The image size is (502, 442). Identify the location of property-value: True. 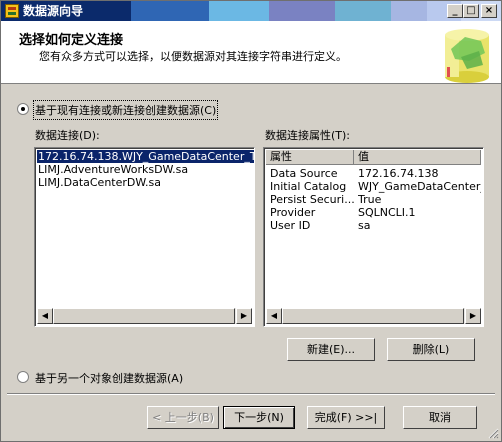
(370, 199).